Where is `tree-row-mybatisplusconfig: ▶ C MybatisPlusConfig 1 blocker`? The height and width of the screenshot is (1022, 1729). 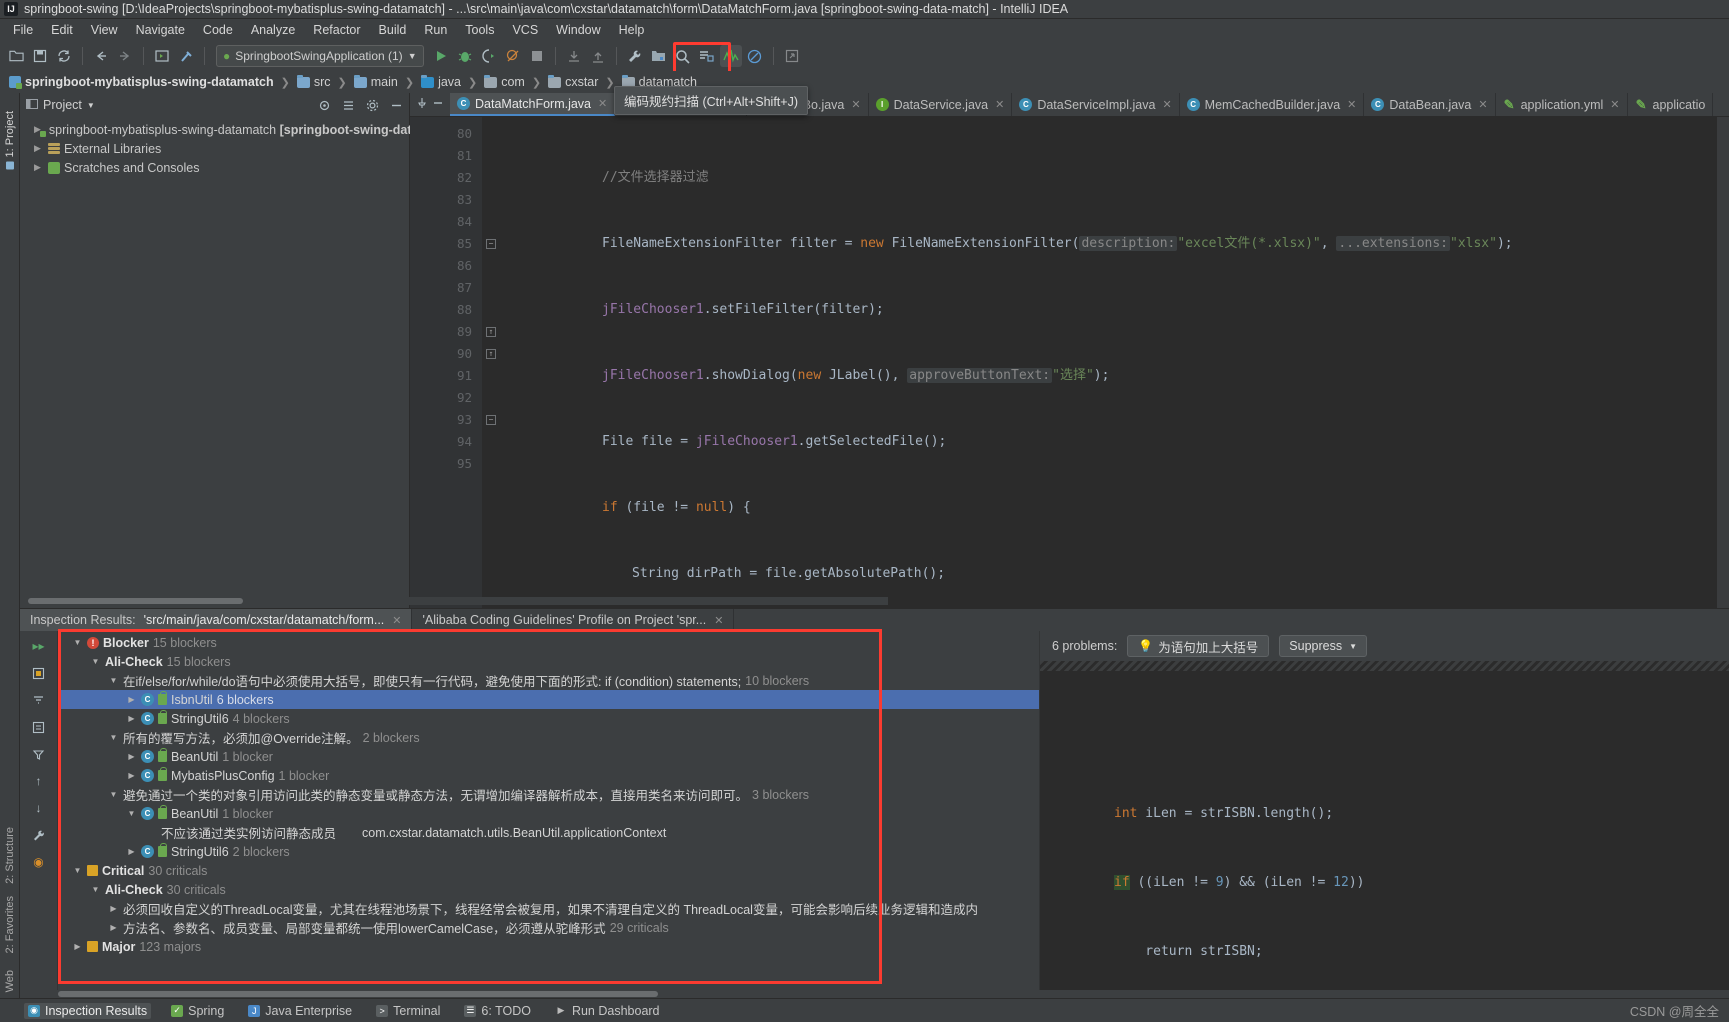
tree-row-mybatisplusconfig: ▶ C MybatisPlusConfig 1 blocker is located at coordinates (548, 775).